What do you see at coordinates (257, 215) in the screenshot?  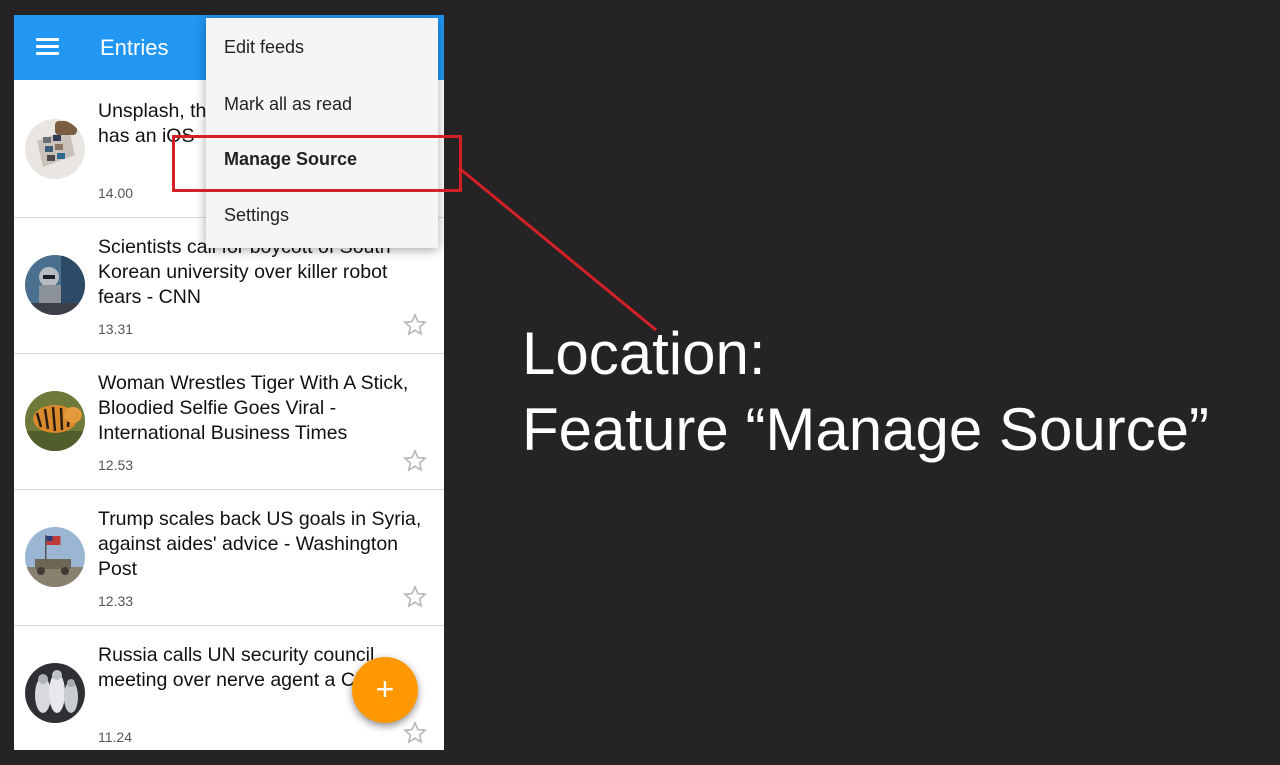 I see `menu-item-label: Settings` at bounding box center [257, 215].